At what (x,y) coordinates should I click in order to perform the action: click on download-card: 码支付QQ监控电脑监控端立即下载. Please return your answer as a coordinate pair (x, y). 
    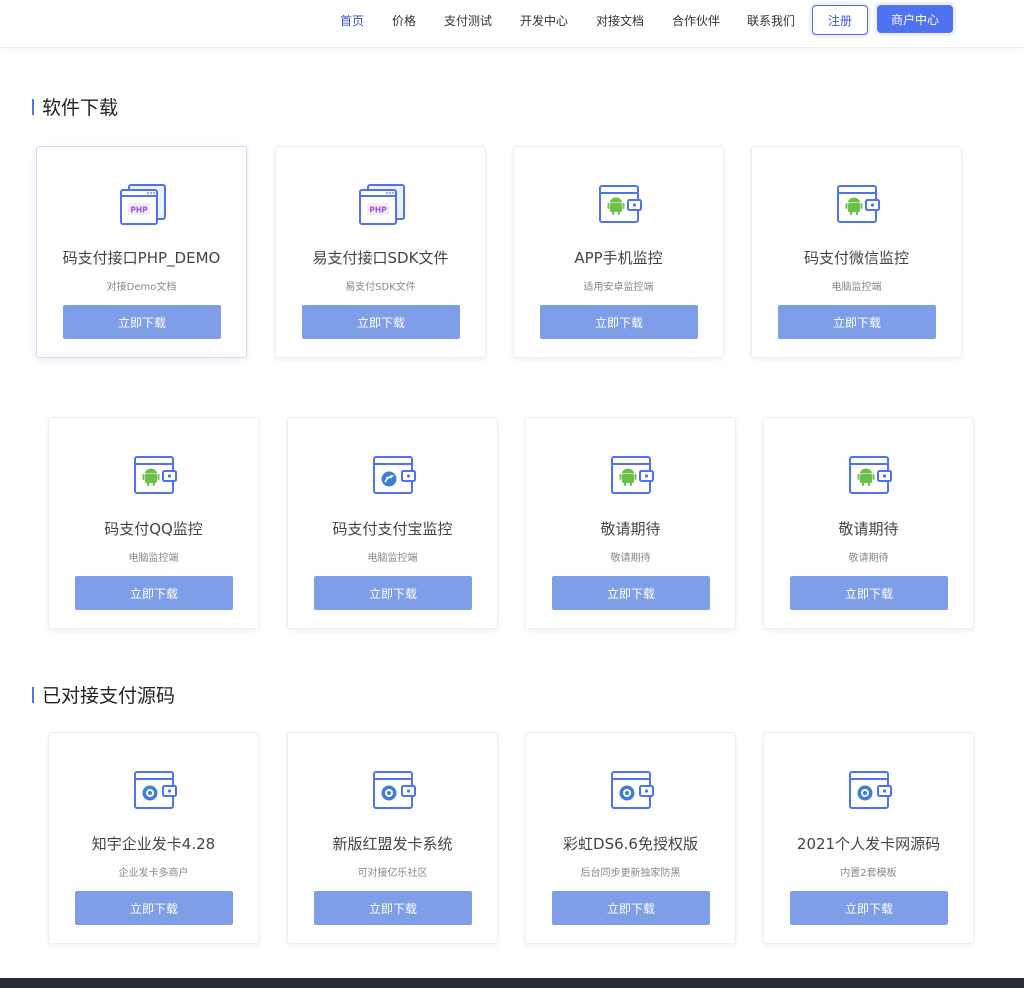
    Looking at the image, I should click on (153, 523).